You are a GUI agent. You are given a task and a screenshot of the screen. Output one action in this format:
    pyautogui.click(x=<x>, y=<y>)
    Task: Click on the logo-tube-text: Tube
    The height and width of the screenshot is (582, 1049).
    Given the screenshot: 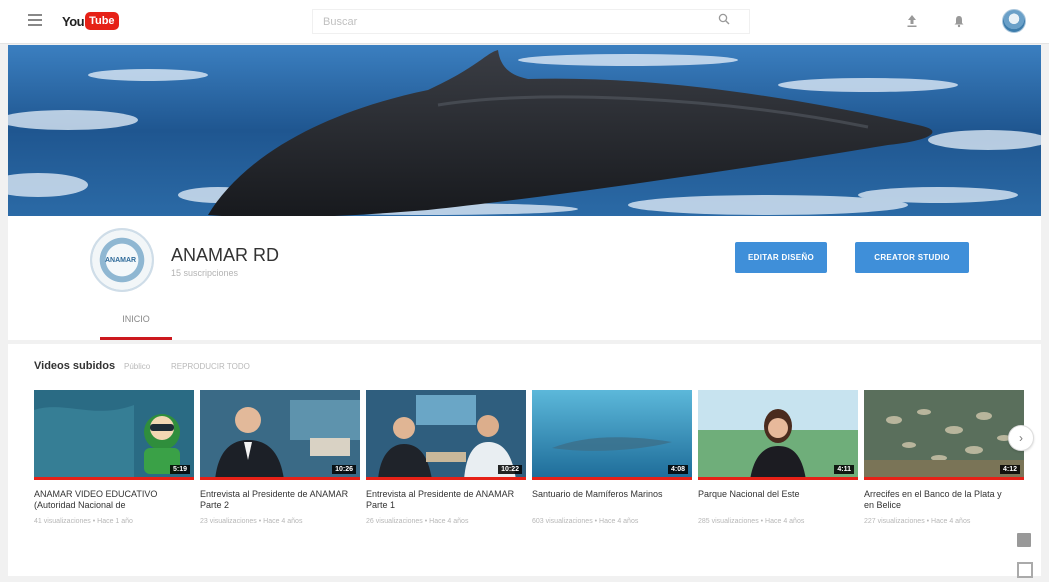 What is the action you would take?
    pyautogui.click(x=102, y=21)
    